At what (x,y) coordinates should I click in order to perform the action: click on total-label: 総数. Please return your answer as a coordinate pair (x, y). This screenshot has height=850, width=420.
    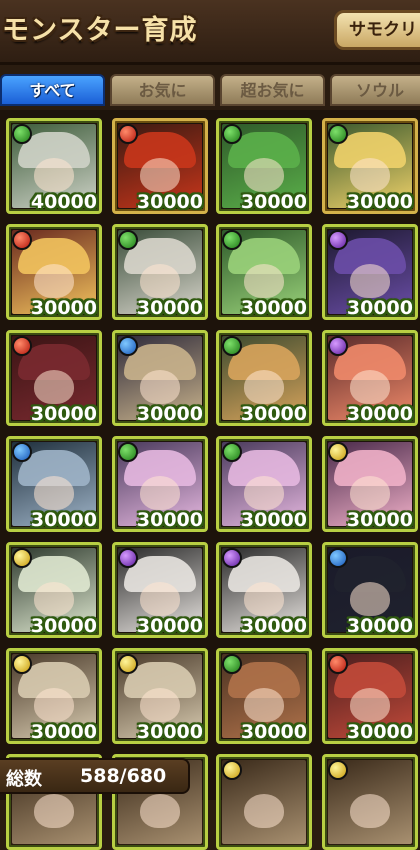
    Looking at the image, I should click on (24, 779).